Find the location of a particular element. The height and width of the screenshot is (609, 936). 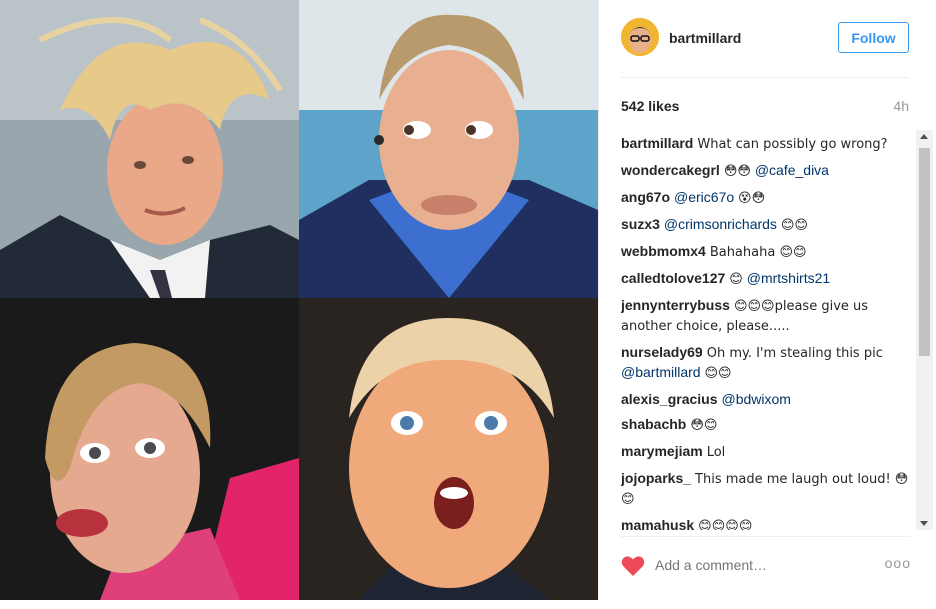

comment-emoji: 😵😳 is located at coordinates (752, 198).